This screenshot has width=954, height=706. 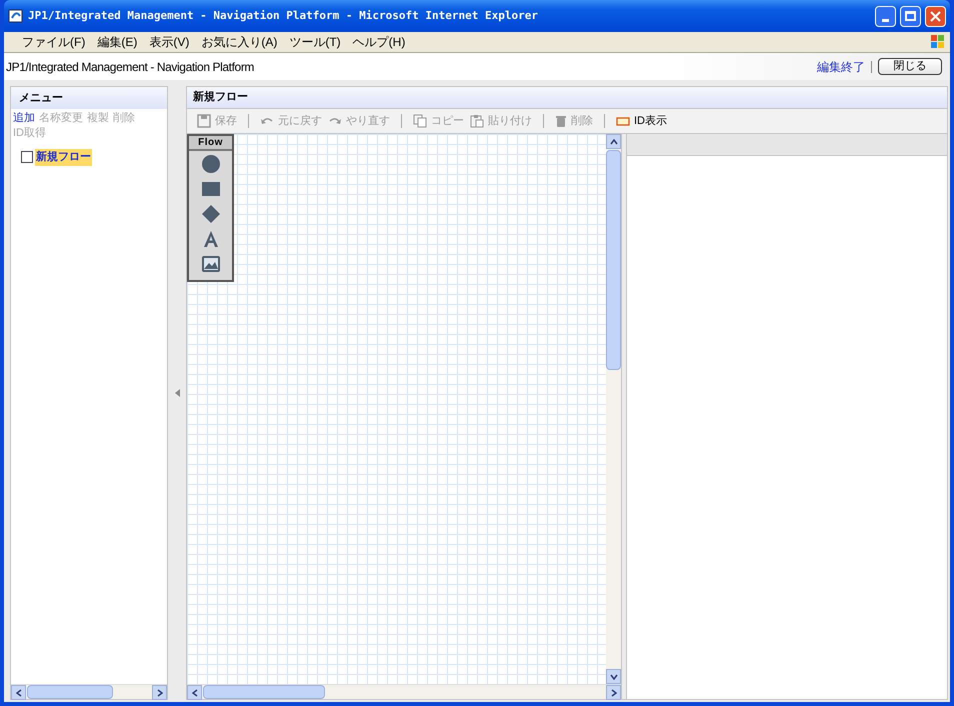 What do you see at coordinates (379, 42) in the screenshot?
I see `menu-item: ヘルプ(H)` at bounding box center [379, 42].